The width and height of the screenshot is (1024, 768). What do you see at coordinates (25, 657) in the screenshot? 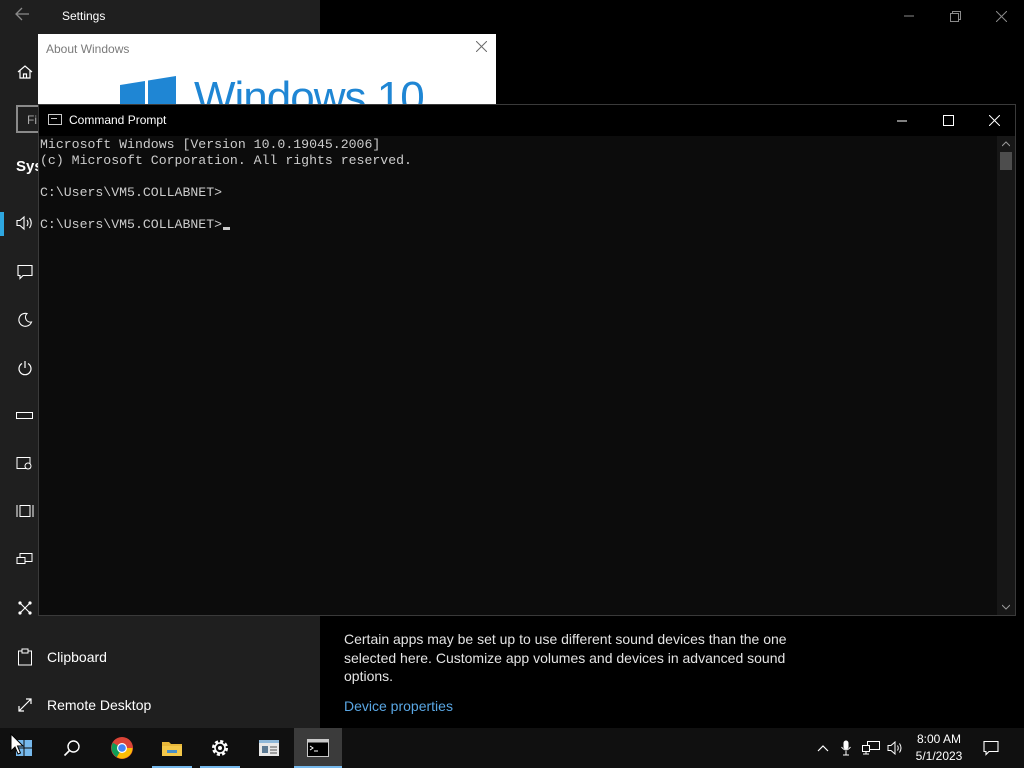
I see `clipboard-icon` at bounding box center [25, 657].